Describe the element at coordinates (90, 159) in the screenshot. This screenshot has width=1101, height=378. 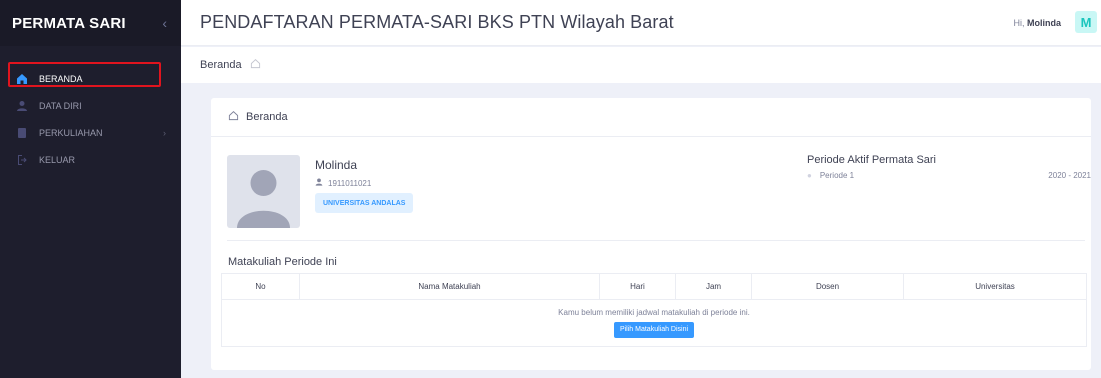
I see `sidebar-item-keluar: KELUAR` at that location.